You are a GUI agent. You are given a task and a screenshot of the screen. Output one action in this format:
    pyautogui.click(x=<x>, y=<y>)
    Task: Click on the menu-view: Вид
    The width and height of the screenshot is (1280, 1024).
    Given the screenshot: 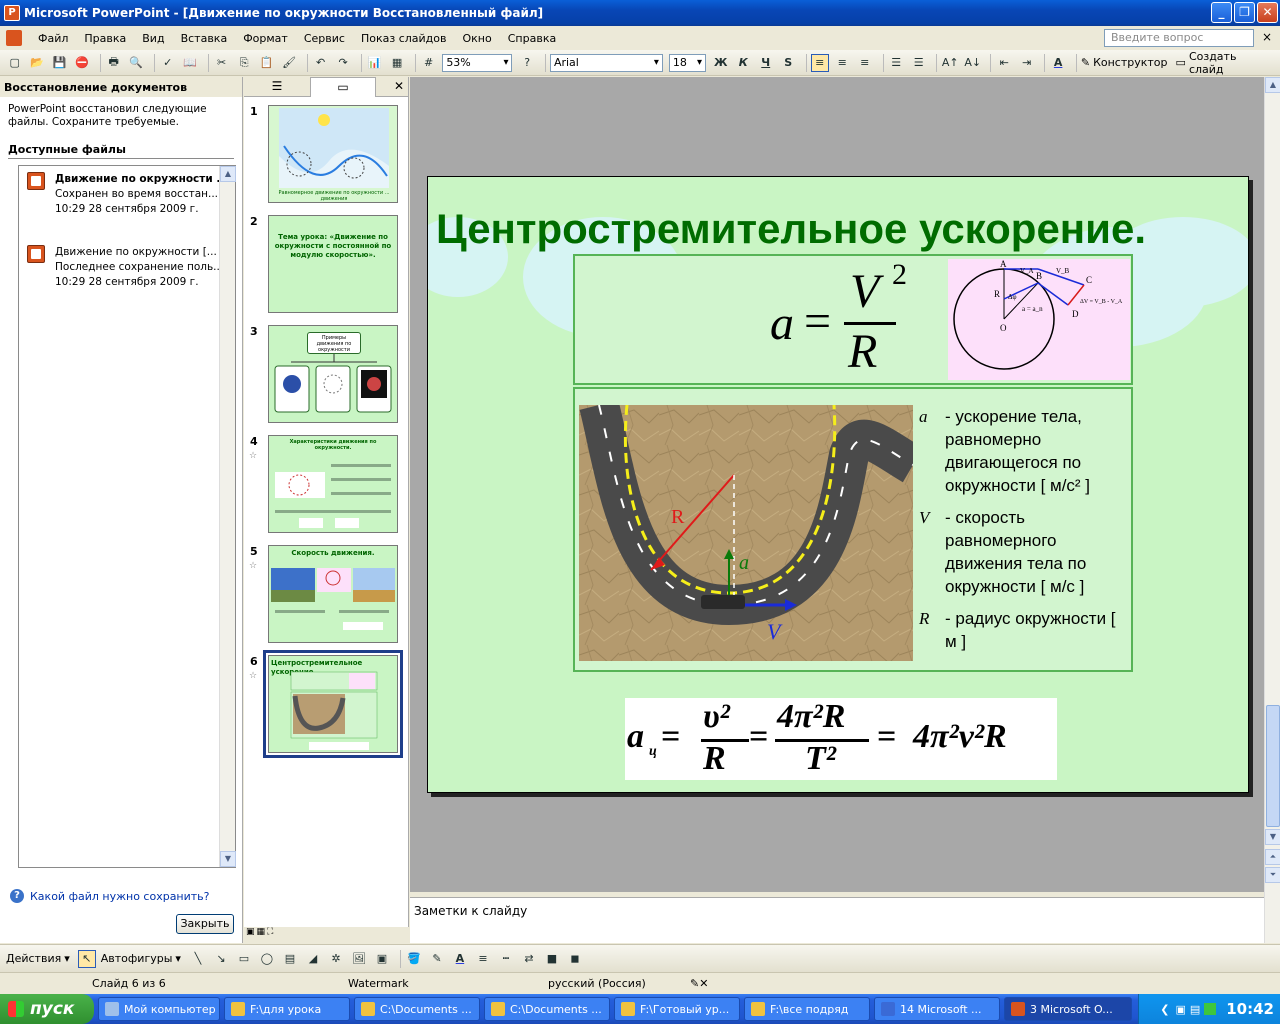 What is the action you would take?
    pyautogui.click(x=153, y=38)
    